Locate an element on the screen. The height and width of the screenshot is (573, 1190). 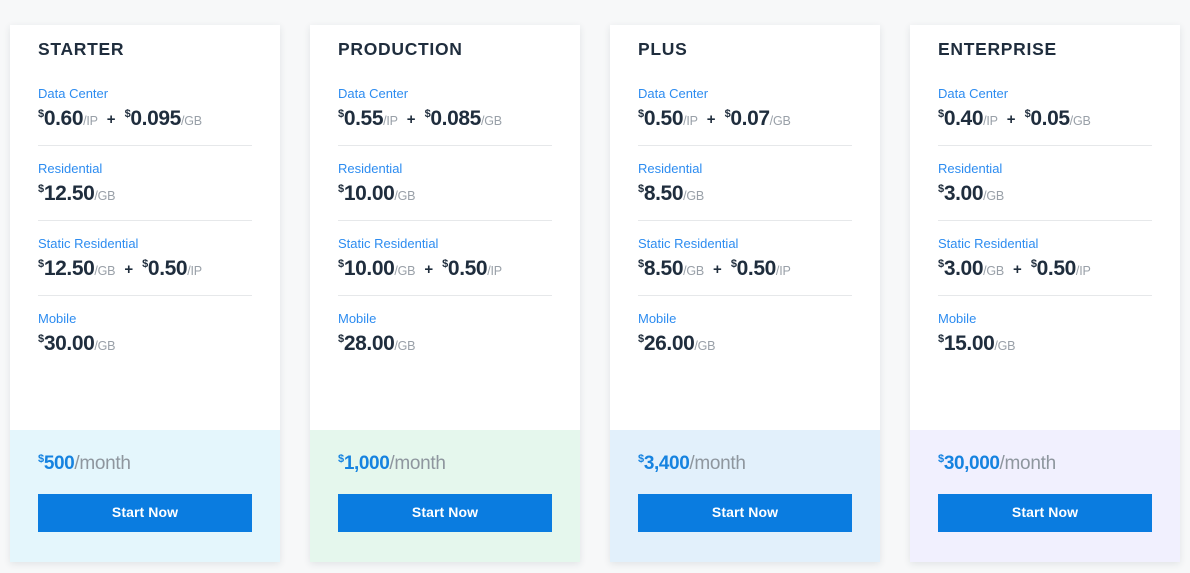
feature-row: Mobile $15.00/GB is located at coordinates (1045, 330).